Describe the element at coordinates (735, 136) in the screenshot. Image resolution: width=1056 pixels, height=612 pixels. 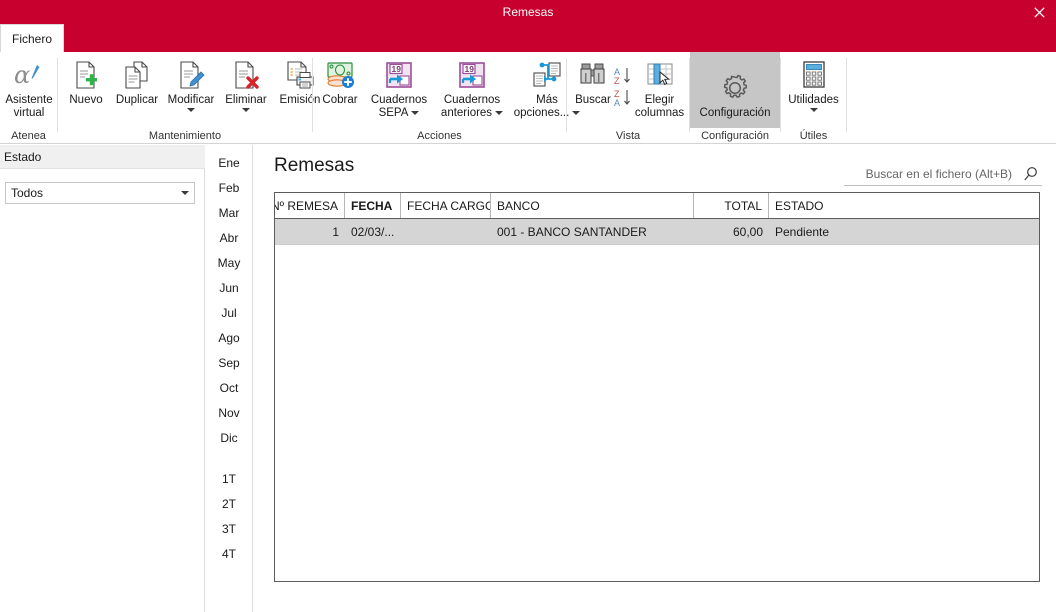
I see `ribbon-group-label-configuracion: Configuración` at that location.